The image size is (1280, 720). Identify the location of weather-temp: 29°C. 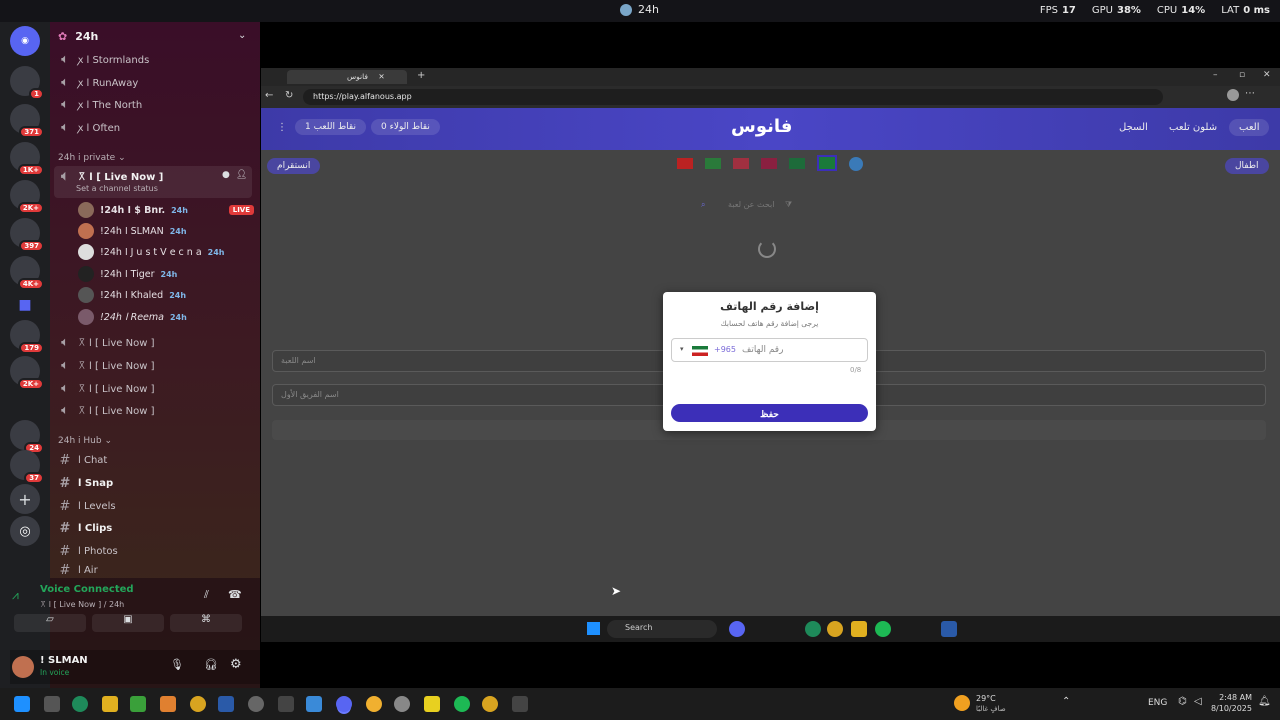
(986, 698).